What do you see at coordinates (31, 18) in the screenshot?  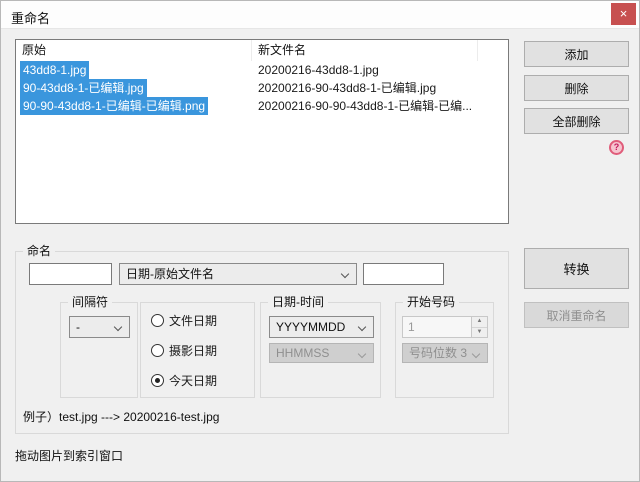 I see `dialog-title: 重命名` at bounding box center [31, 18].